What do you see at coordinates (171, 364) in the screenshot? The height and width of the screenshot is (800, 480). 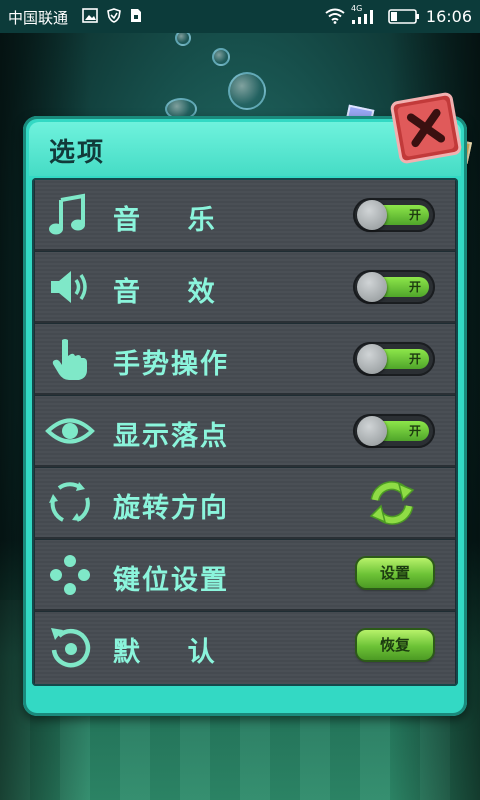 I see `setting-label: 手势操作` at bounding box center [171, 364].